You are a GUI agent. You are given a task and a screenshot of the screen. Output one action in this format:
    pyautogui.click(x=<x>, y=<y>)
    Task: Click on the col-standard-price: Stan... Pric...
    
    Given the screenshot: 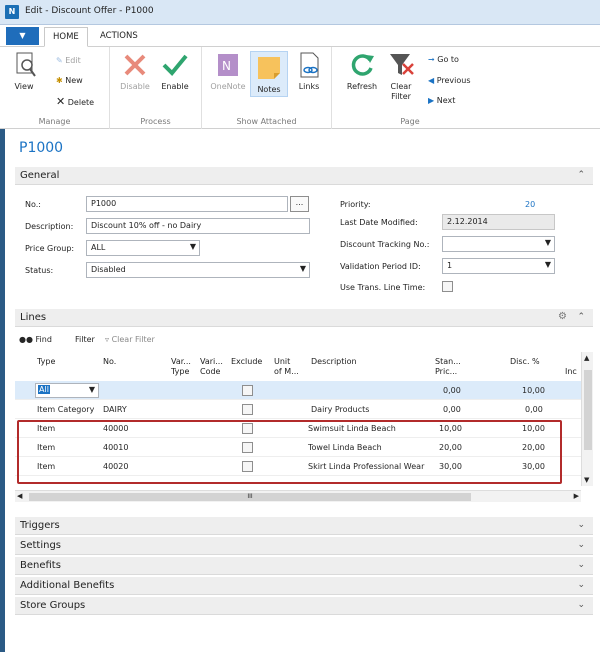 What is the action you would take?
    pyautogui.click(x=448, y=367)
    